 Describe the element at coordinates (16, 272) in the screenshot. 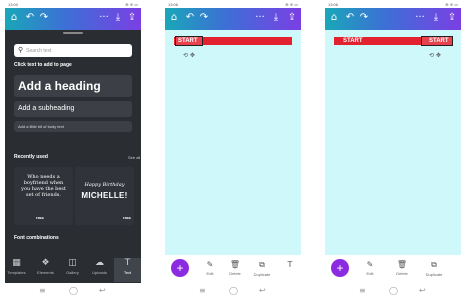

I see `tab-label: Templates` at that location.